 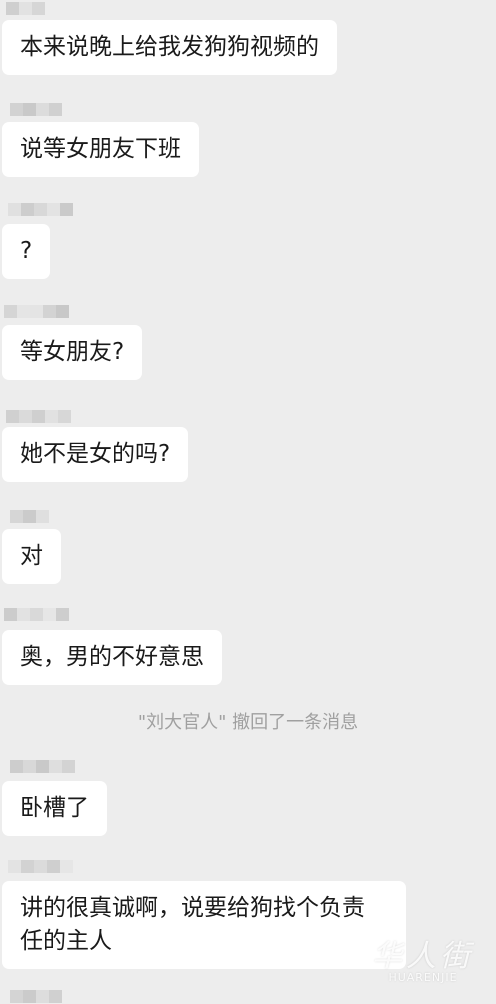 I want to click on message-bubble: 她不是女的吗?, so click(x=95, y=454).